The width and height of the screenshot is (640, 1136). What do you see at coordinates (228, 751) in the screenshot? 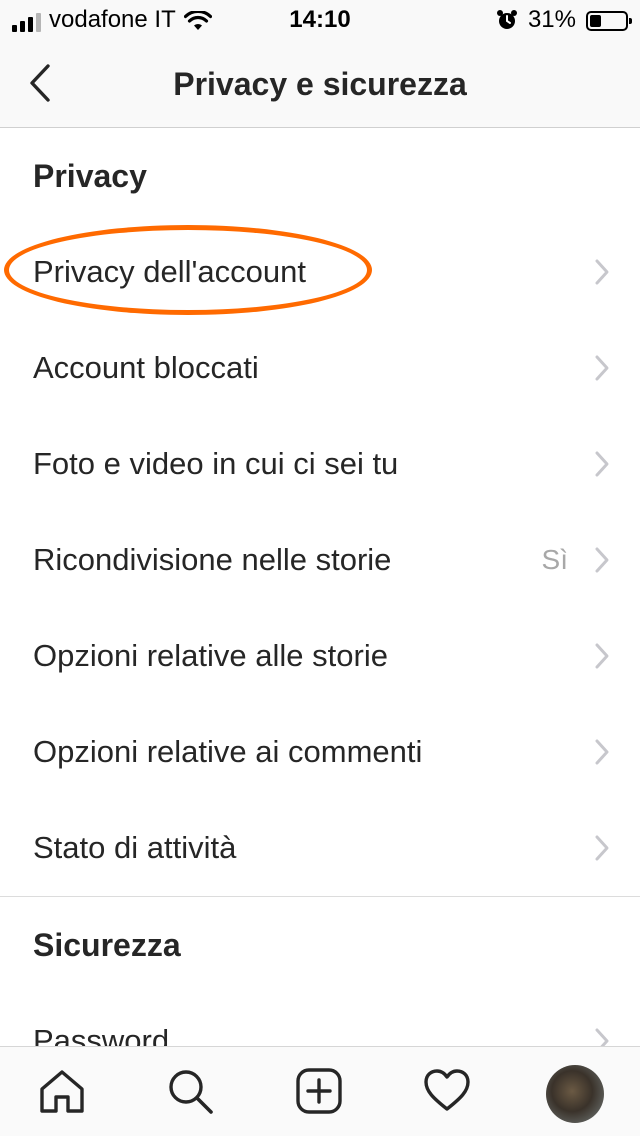
I see `settings-row-label: Opzioni relative ai commenti` at bounding box center [228, 751].